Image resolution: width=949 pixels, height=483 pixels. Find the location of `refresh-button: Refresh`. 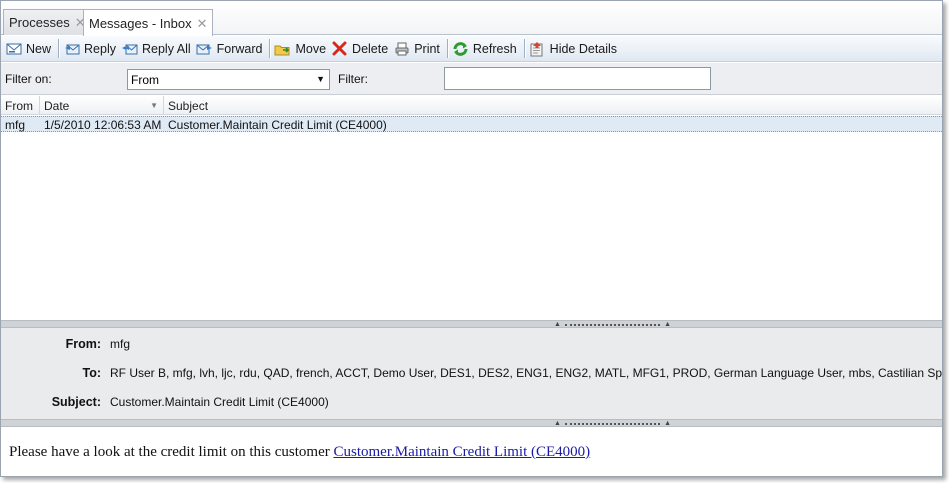

refresh-button: Refresh is located at coordinates (486, 49).